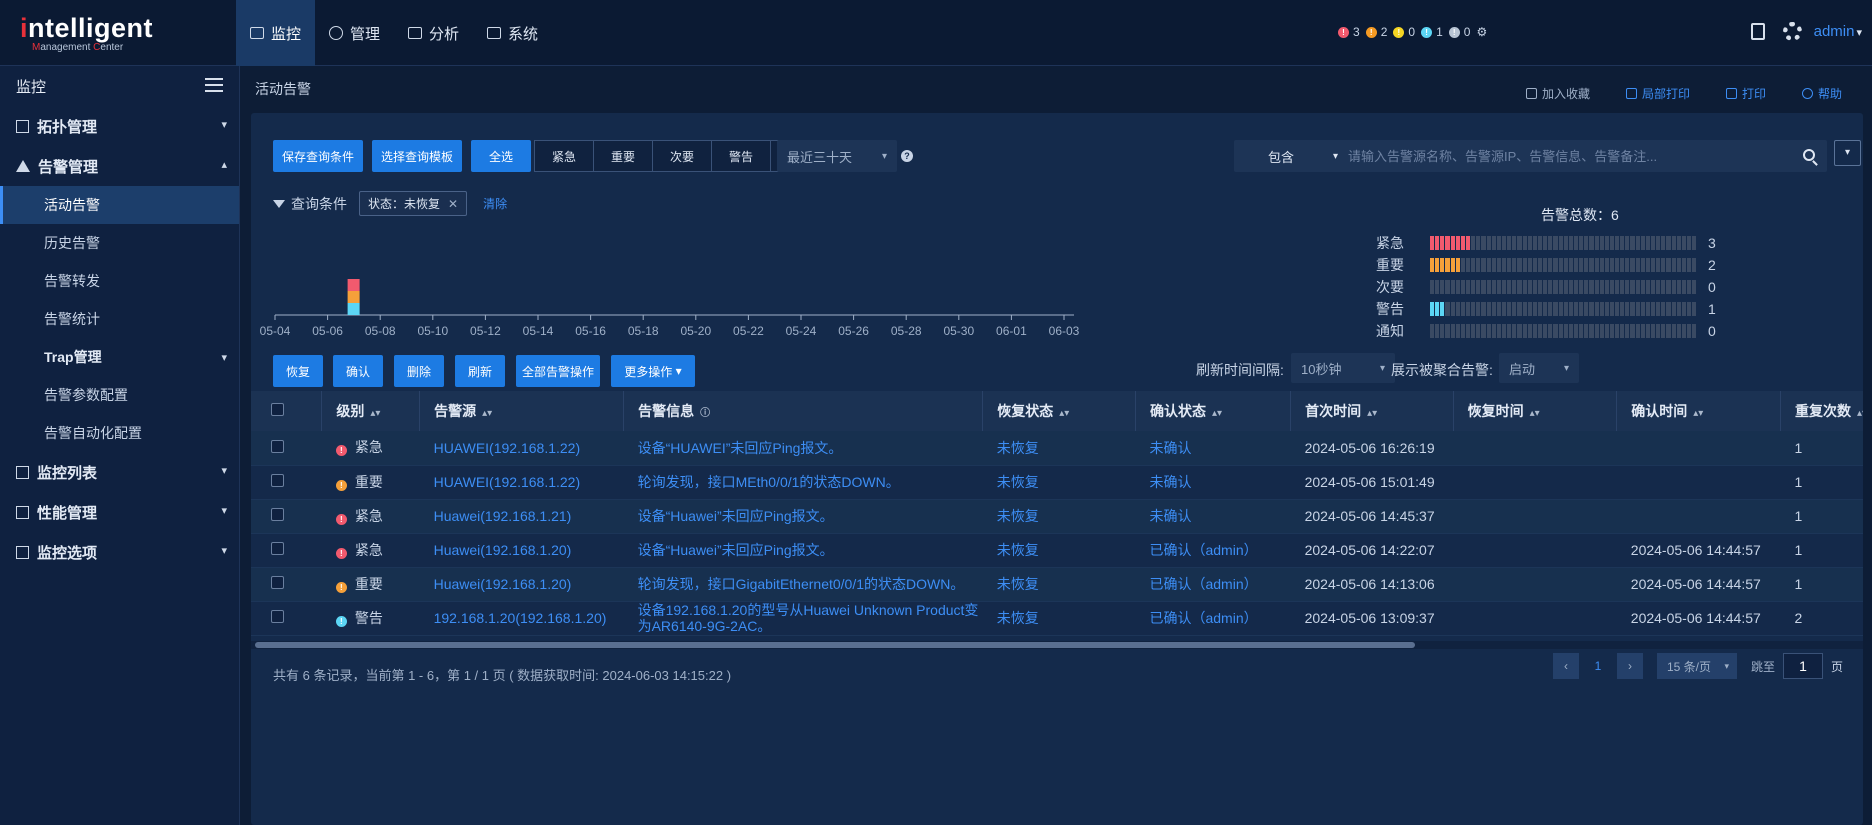 Image resolution: width=1872 pixels, height=825 pixels. Describe the element at coordinates (522, 411) in the screenshot. I see `col-source: 告警源 ▴▾` at that location.